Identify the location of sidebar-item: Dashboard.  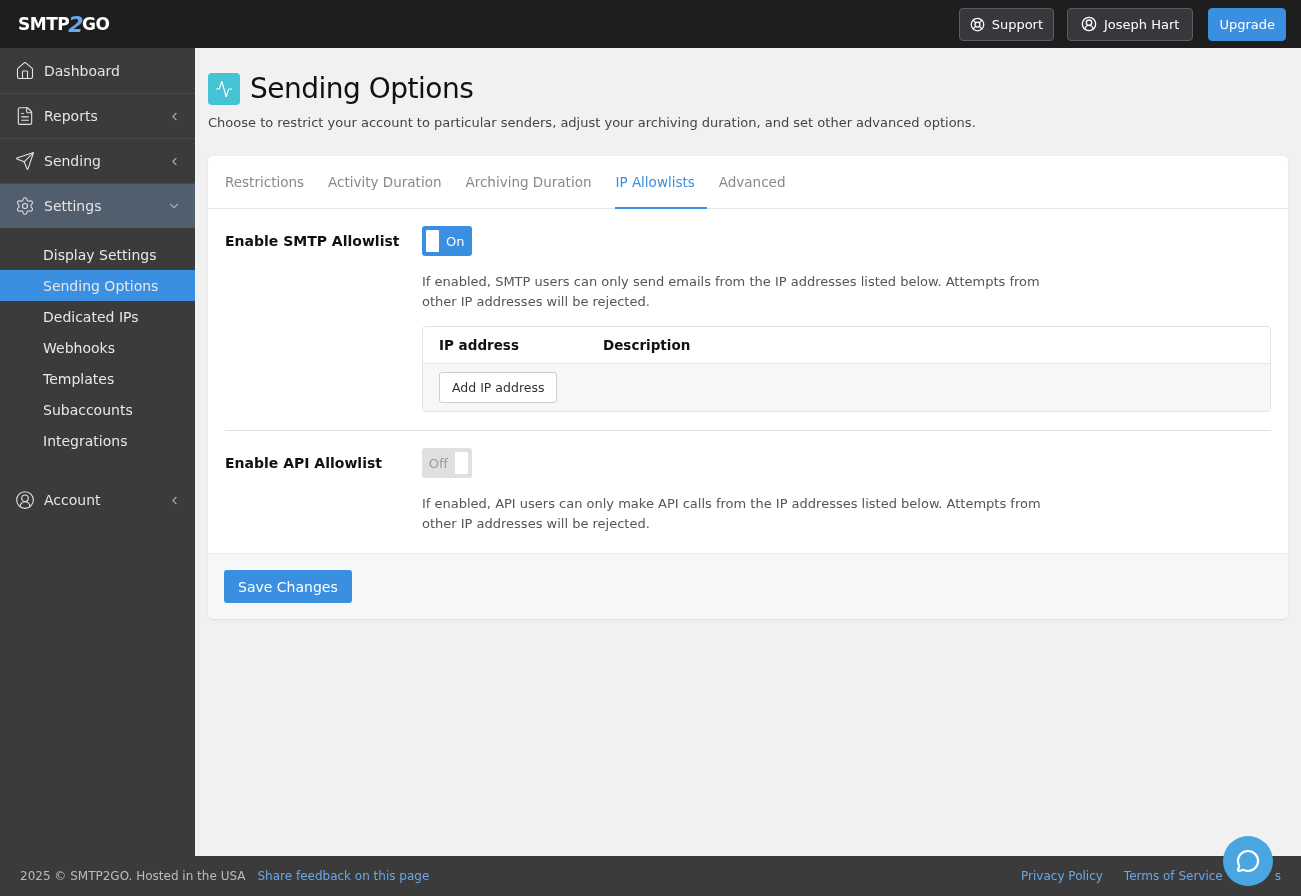
(97, 71).